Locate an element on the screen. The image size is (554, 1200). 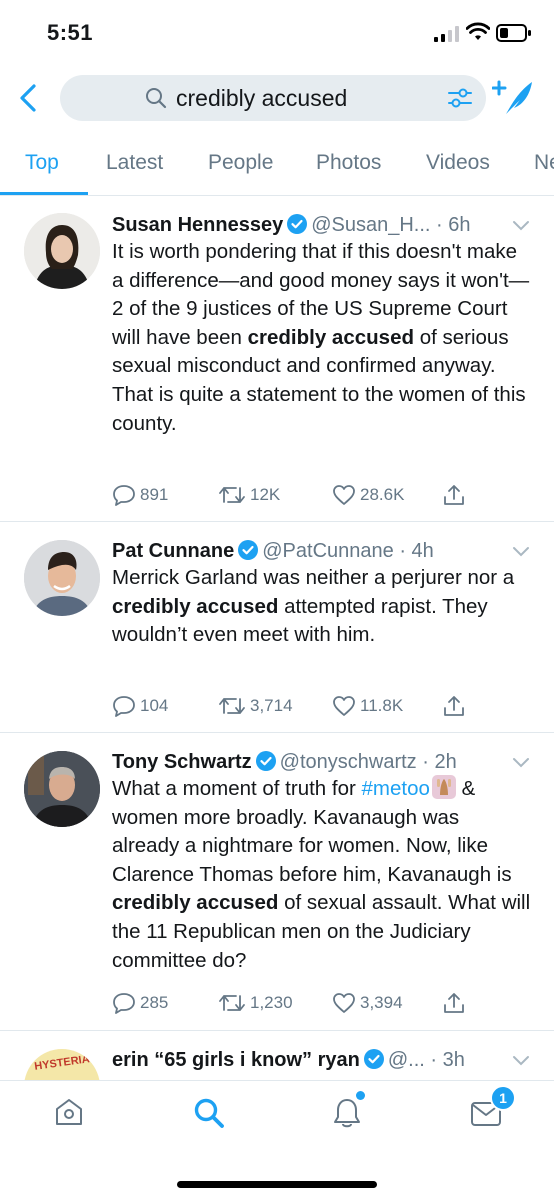
tab-photos: Photos is located at coordinates (348, 163).